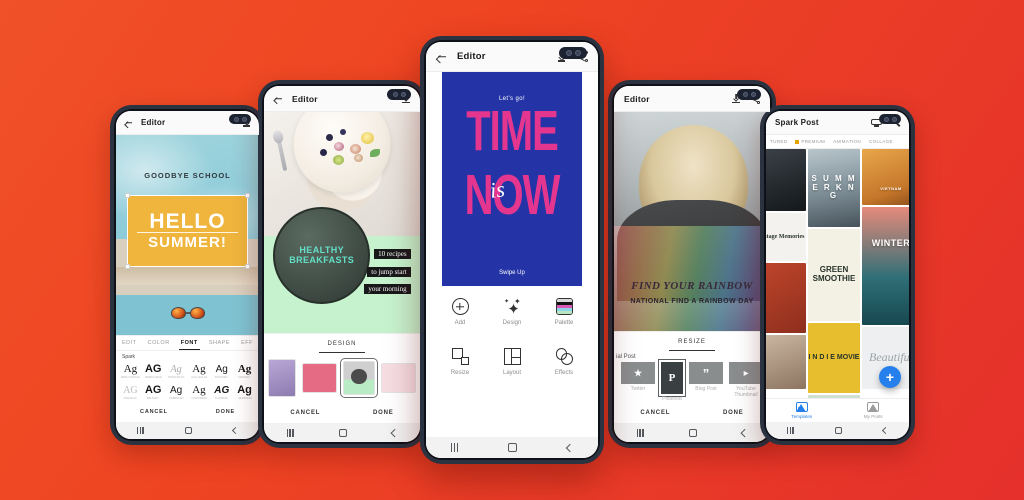 This screenshot has width=1024, height=500. I want to click on font-option: Ag CANTARENE, so click(199, 392).